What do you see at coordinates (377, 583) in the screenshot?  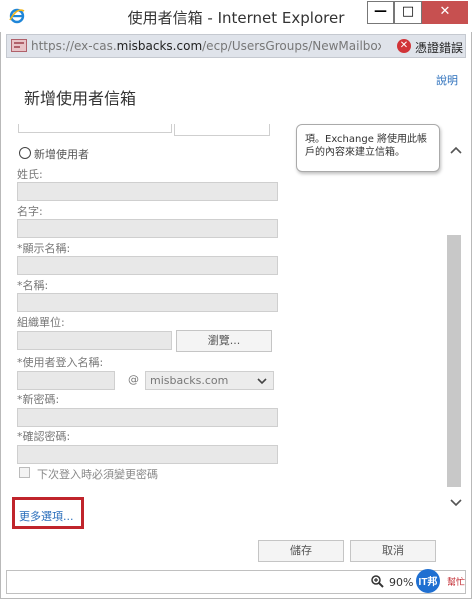 I see `zoom-icon` at bounding box center [377, 583].